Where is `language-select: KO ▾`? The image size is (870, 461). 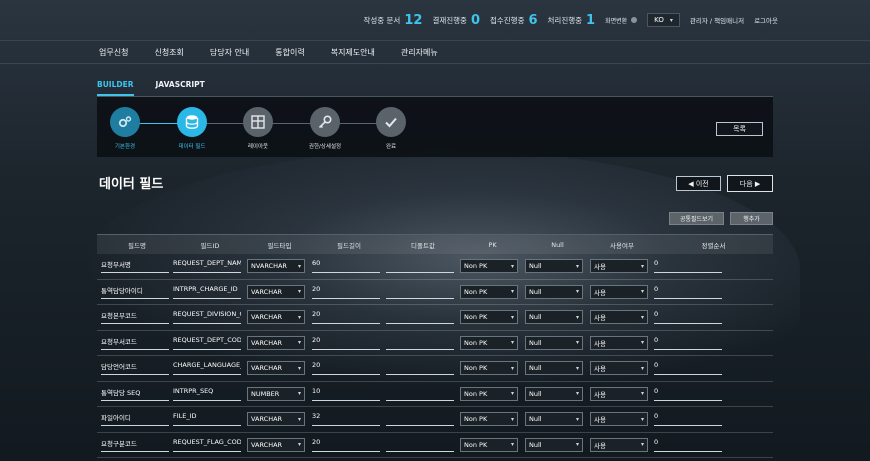 language-select: KO ▾ is located at coordinates (663, 20).